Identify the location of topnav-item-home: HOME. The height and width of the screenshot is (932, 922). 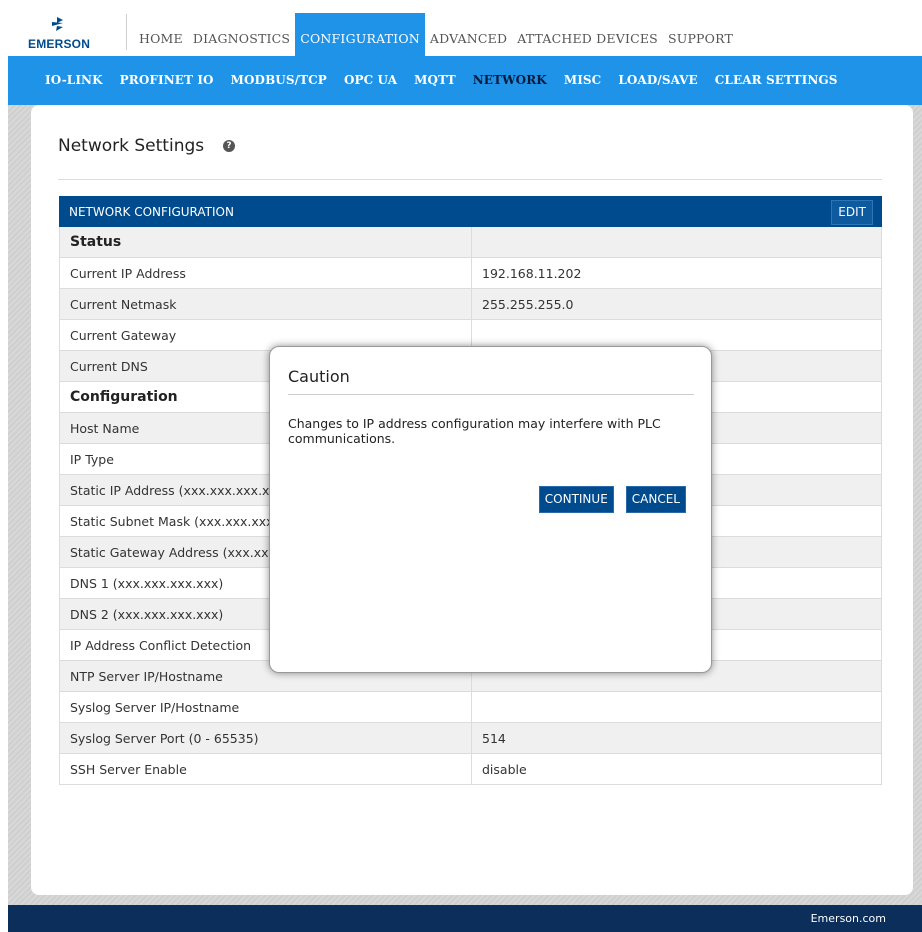
(161, 34).